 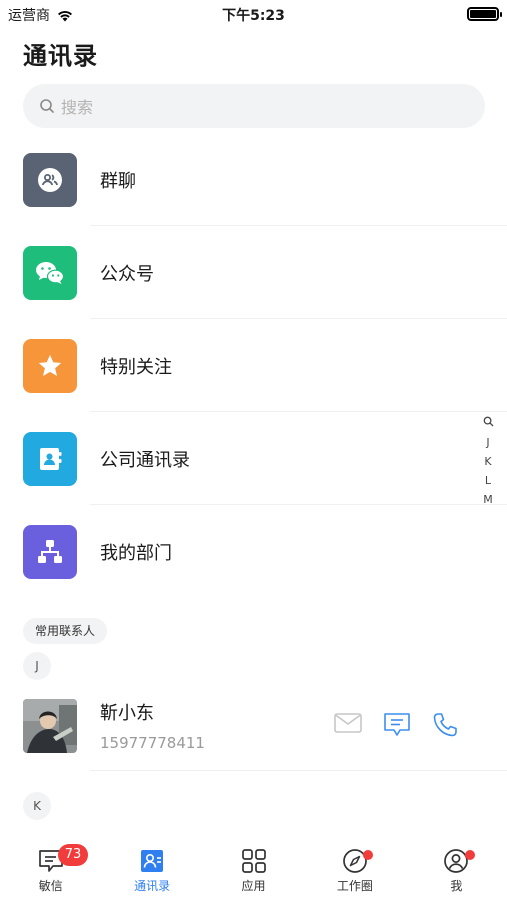 What do you see at coordinates (354, 886) in the screenshot?
I see `tab-label: 工作圈` at bounding box center [354, 886].